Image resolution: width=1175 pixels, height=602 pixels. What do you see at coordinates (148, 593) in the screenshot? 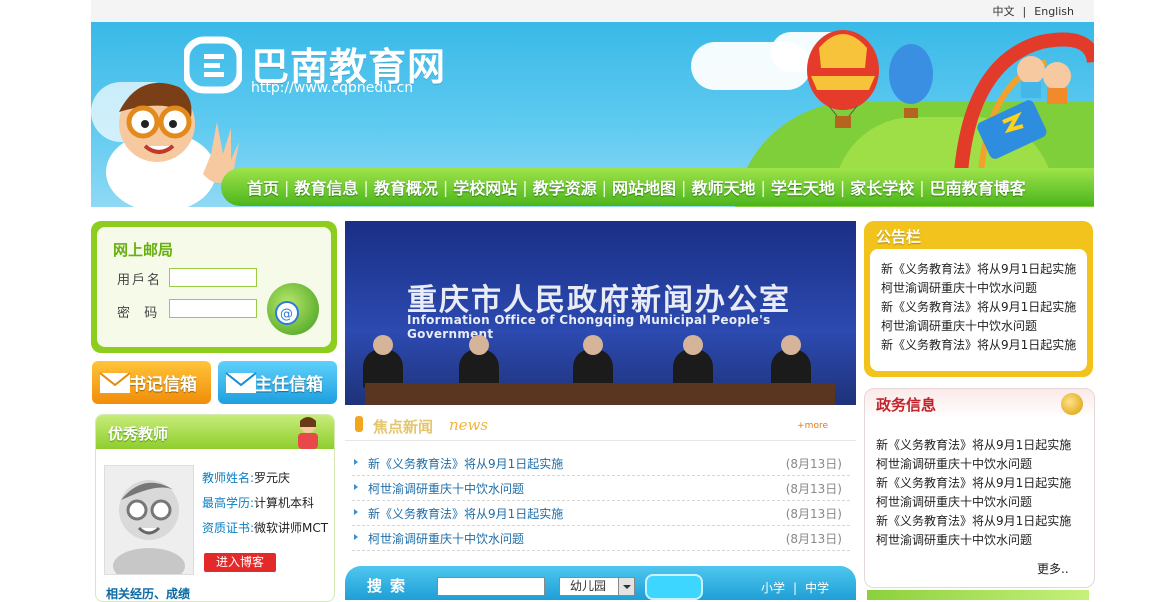
I see `teacher-experience-heading: 相关经历、成绩` at bounding box center [148, 593].